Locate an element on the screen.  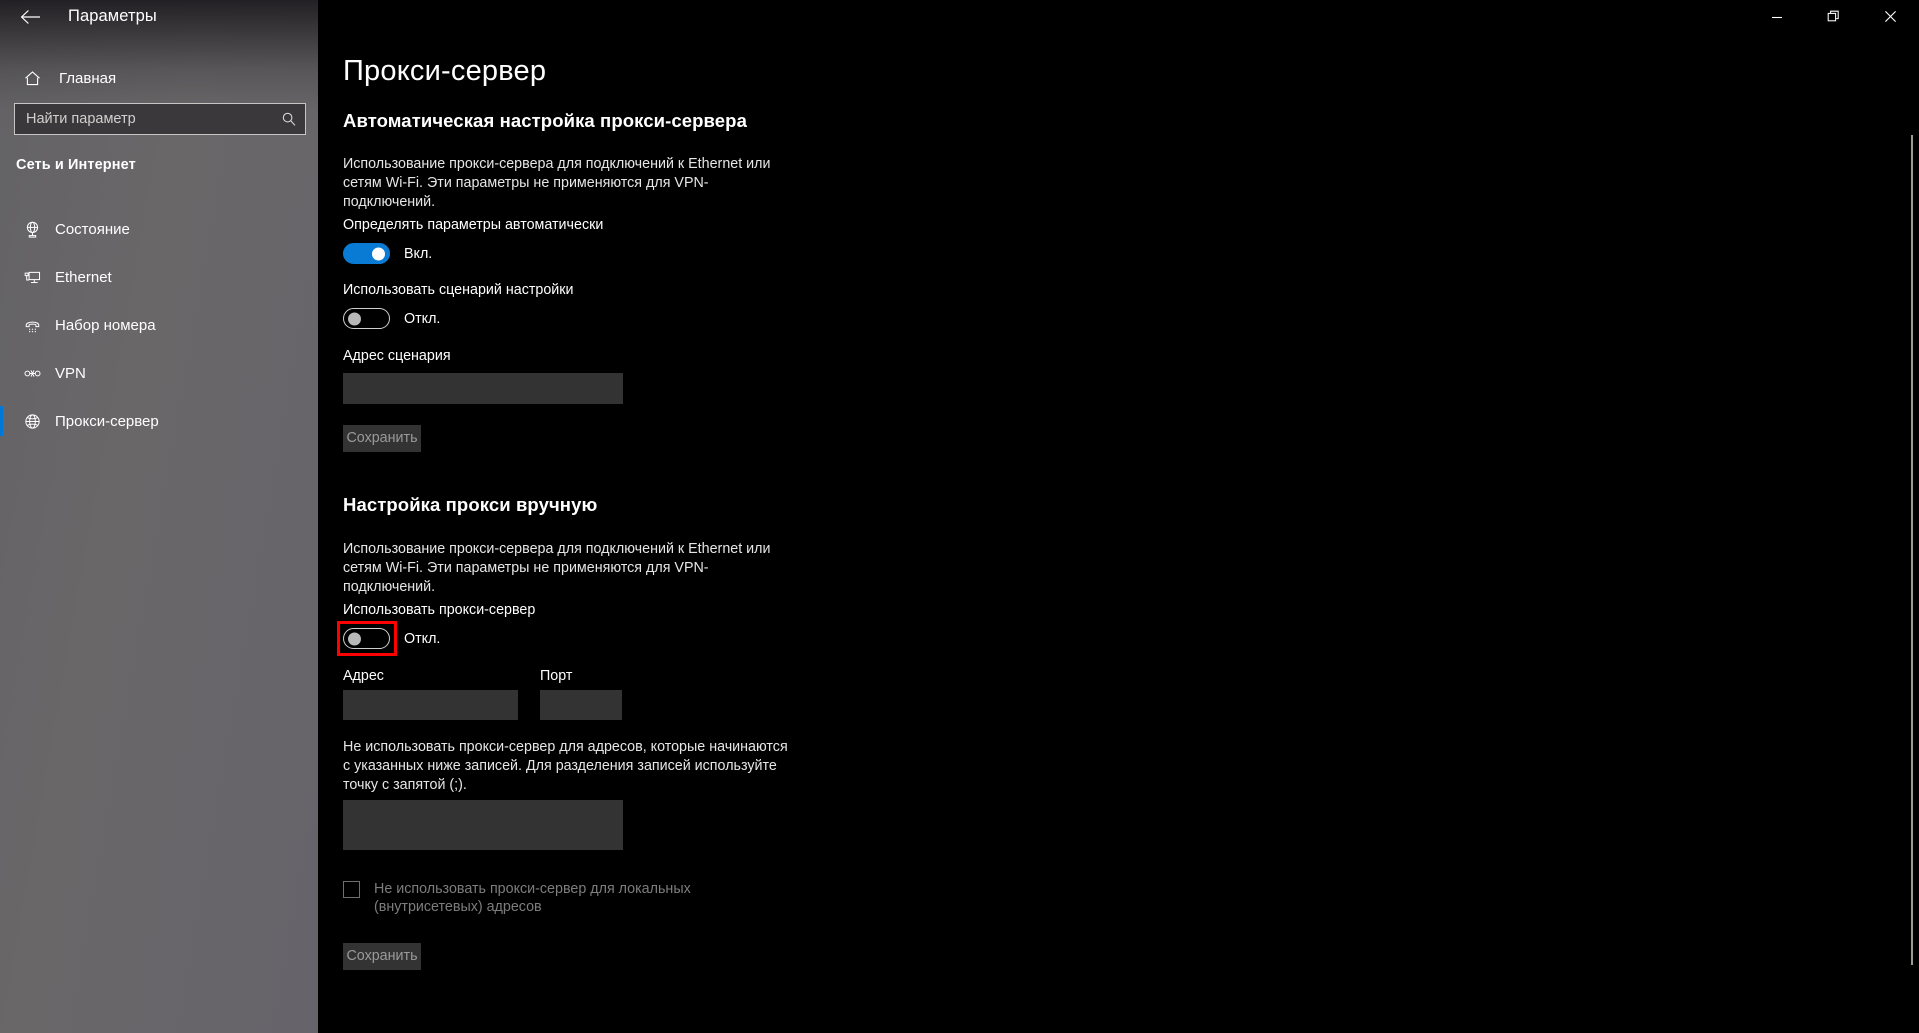
back-button is located at coordinates (31, 17).